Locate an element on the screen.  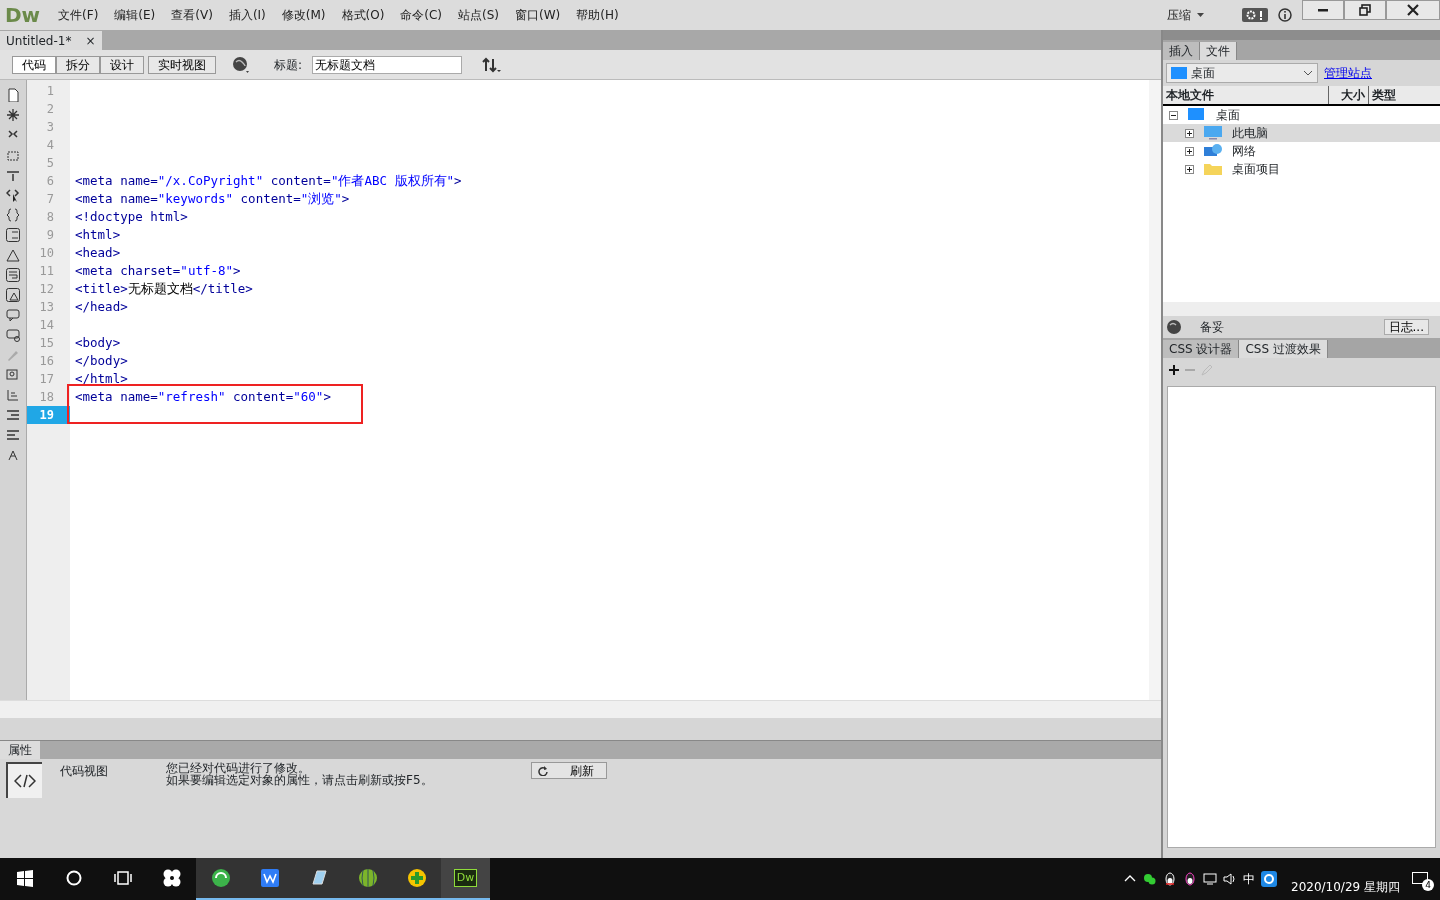
panel-tab: CSS 过渡效果 is located at coordinates (1283, 349).